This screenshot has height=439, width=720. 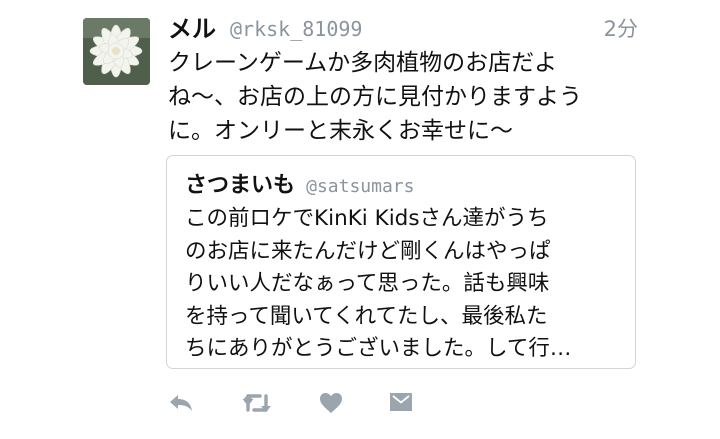 What do you see at coordinates (403, 29) in the screenshot?
I see `tweet-header: メル @rksk_81099 2分` at bounding box center [403, 29].